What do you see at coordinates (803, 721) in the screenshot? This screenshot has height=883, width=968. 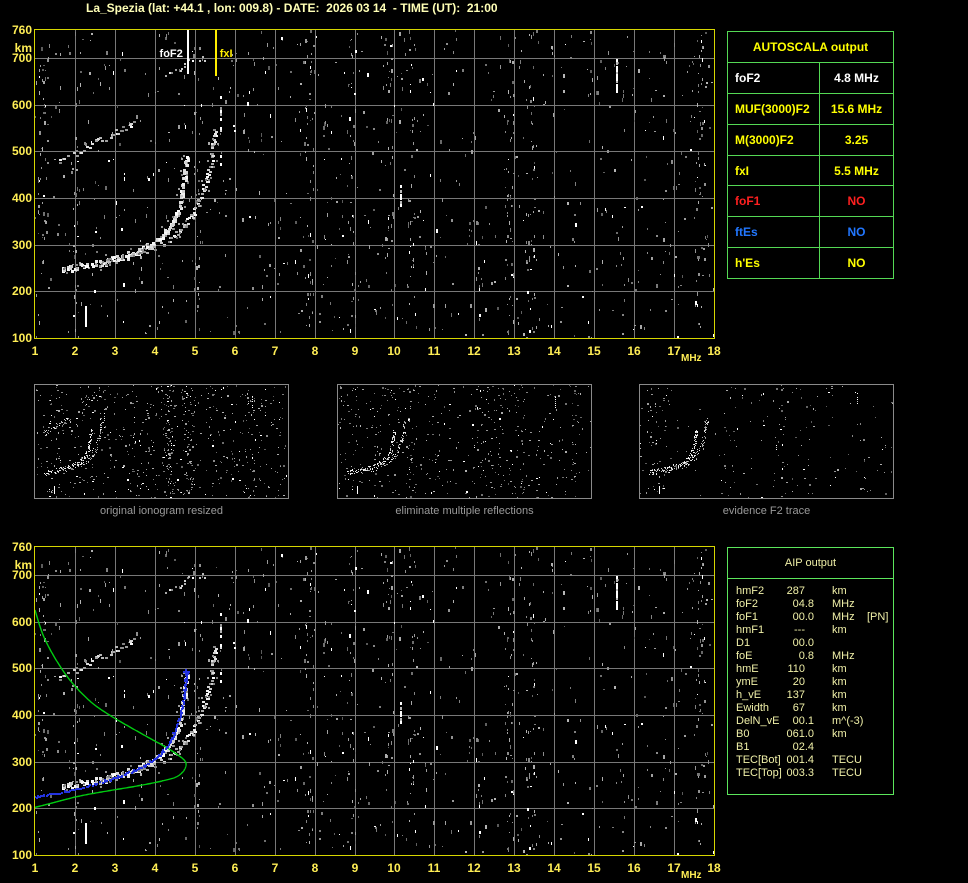 I see `aip-value: 00.1` at bounding box center [803, 721].